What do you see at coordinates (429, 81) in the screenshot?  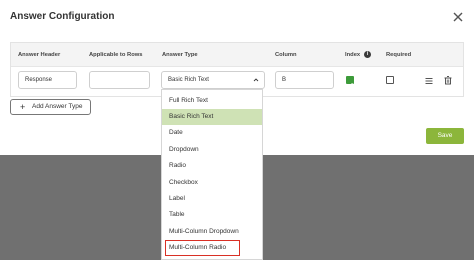 I see `menu-icon` at bounding box center [429, 81].